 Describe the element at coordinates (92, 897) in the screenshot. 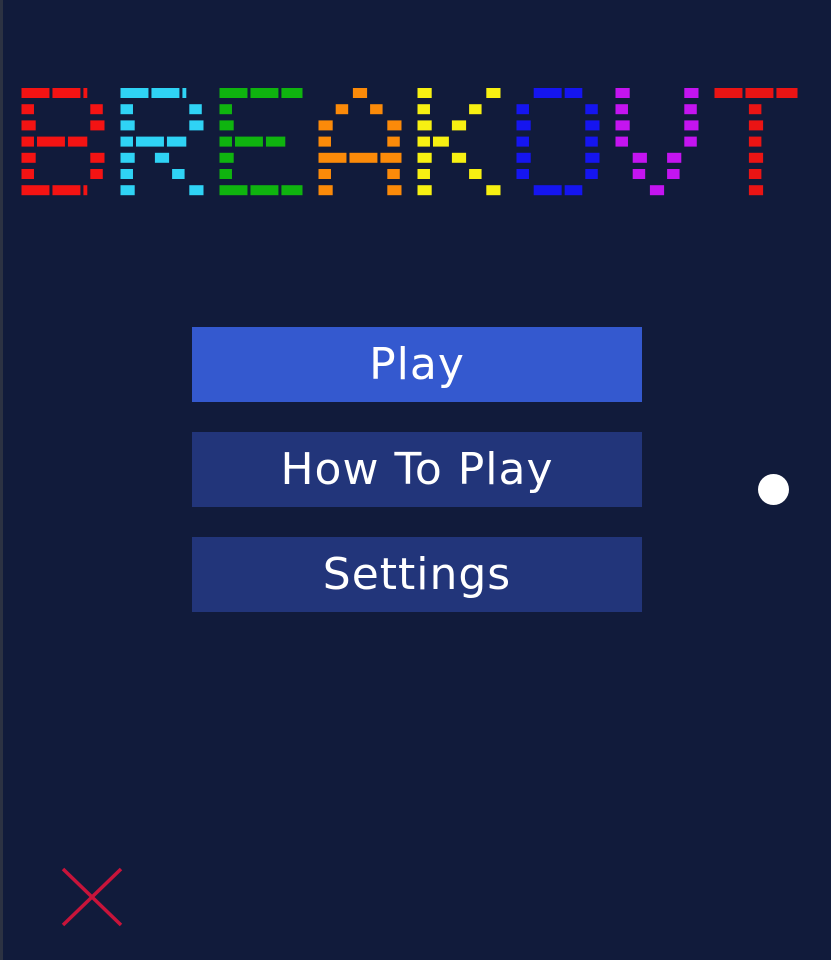

I see `close-icon` at that location.